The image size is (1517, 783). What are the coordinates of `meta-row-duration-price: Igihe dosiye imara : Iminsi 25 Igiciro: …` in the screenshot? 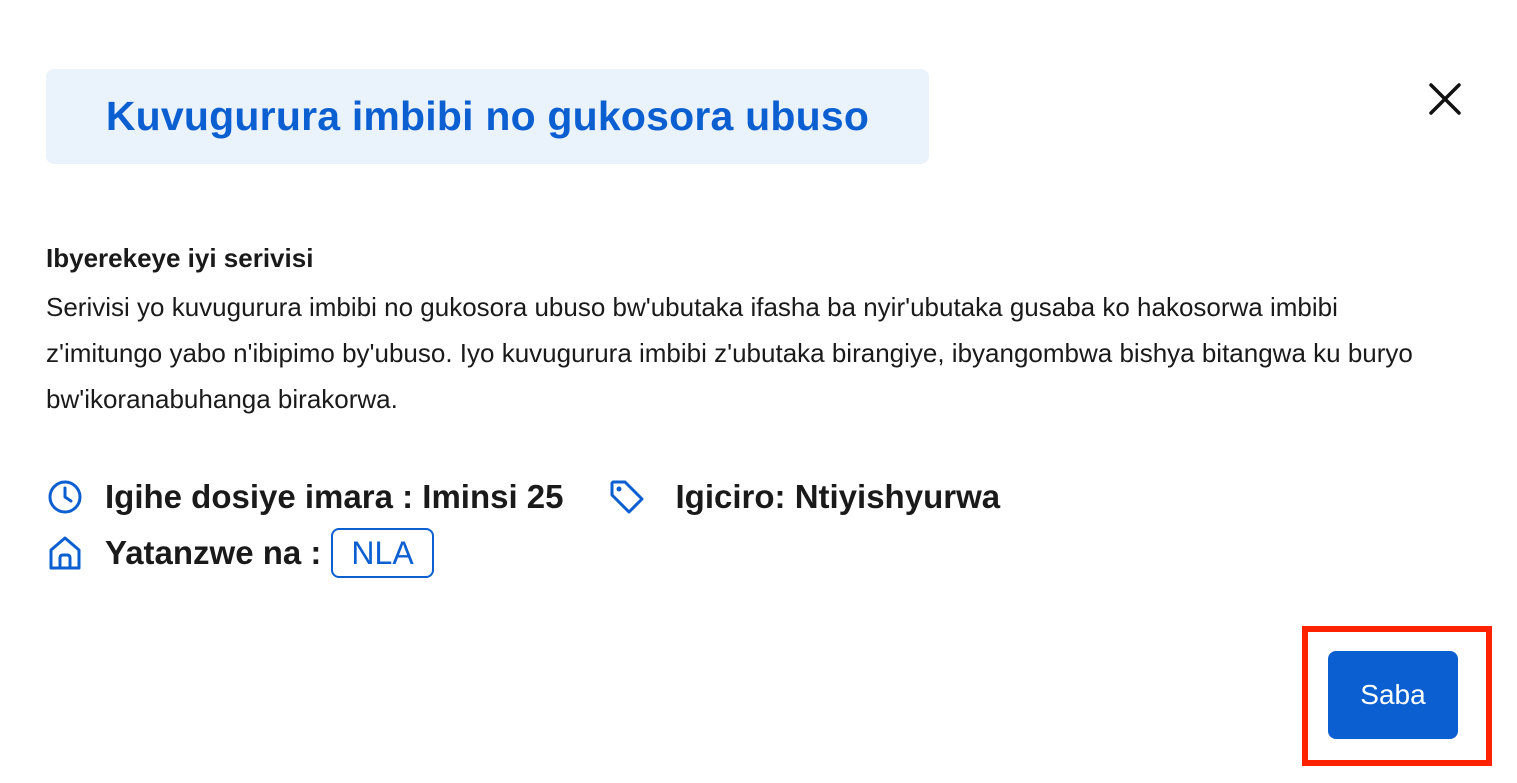 It's located at (523, 497).